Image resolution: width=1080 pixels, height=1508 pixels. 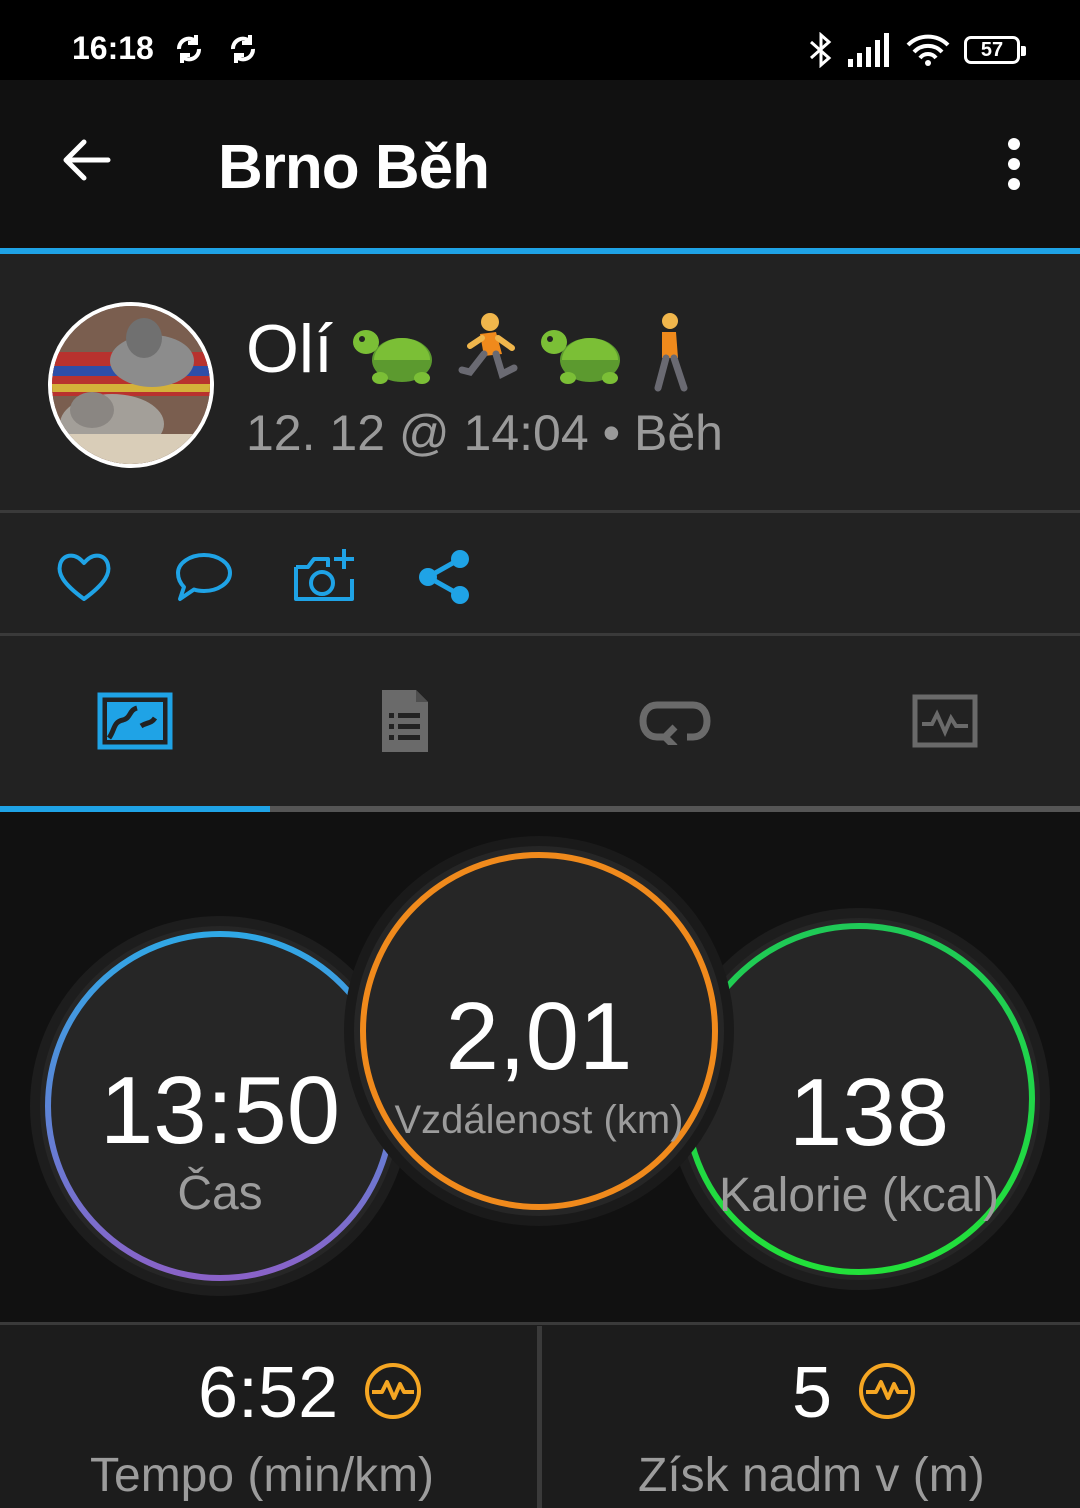 What do you see at coordinates (86, 160) in the screenshot?
I see `back-arrow-icon` at bounding box center [86, 160].